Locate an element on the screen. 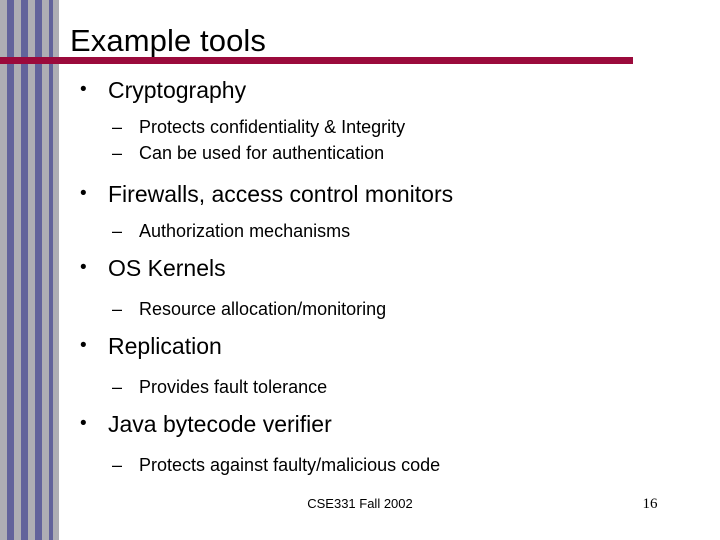 The width and height of the screenshot is (720, 540). sub-bullet-label: Protects confidentiality & Integrity is located at coordinates (272, 127).